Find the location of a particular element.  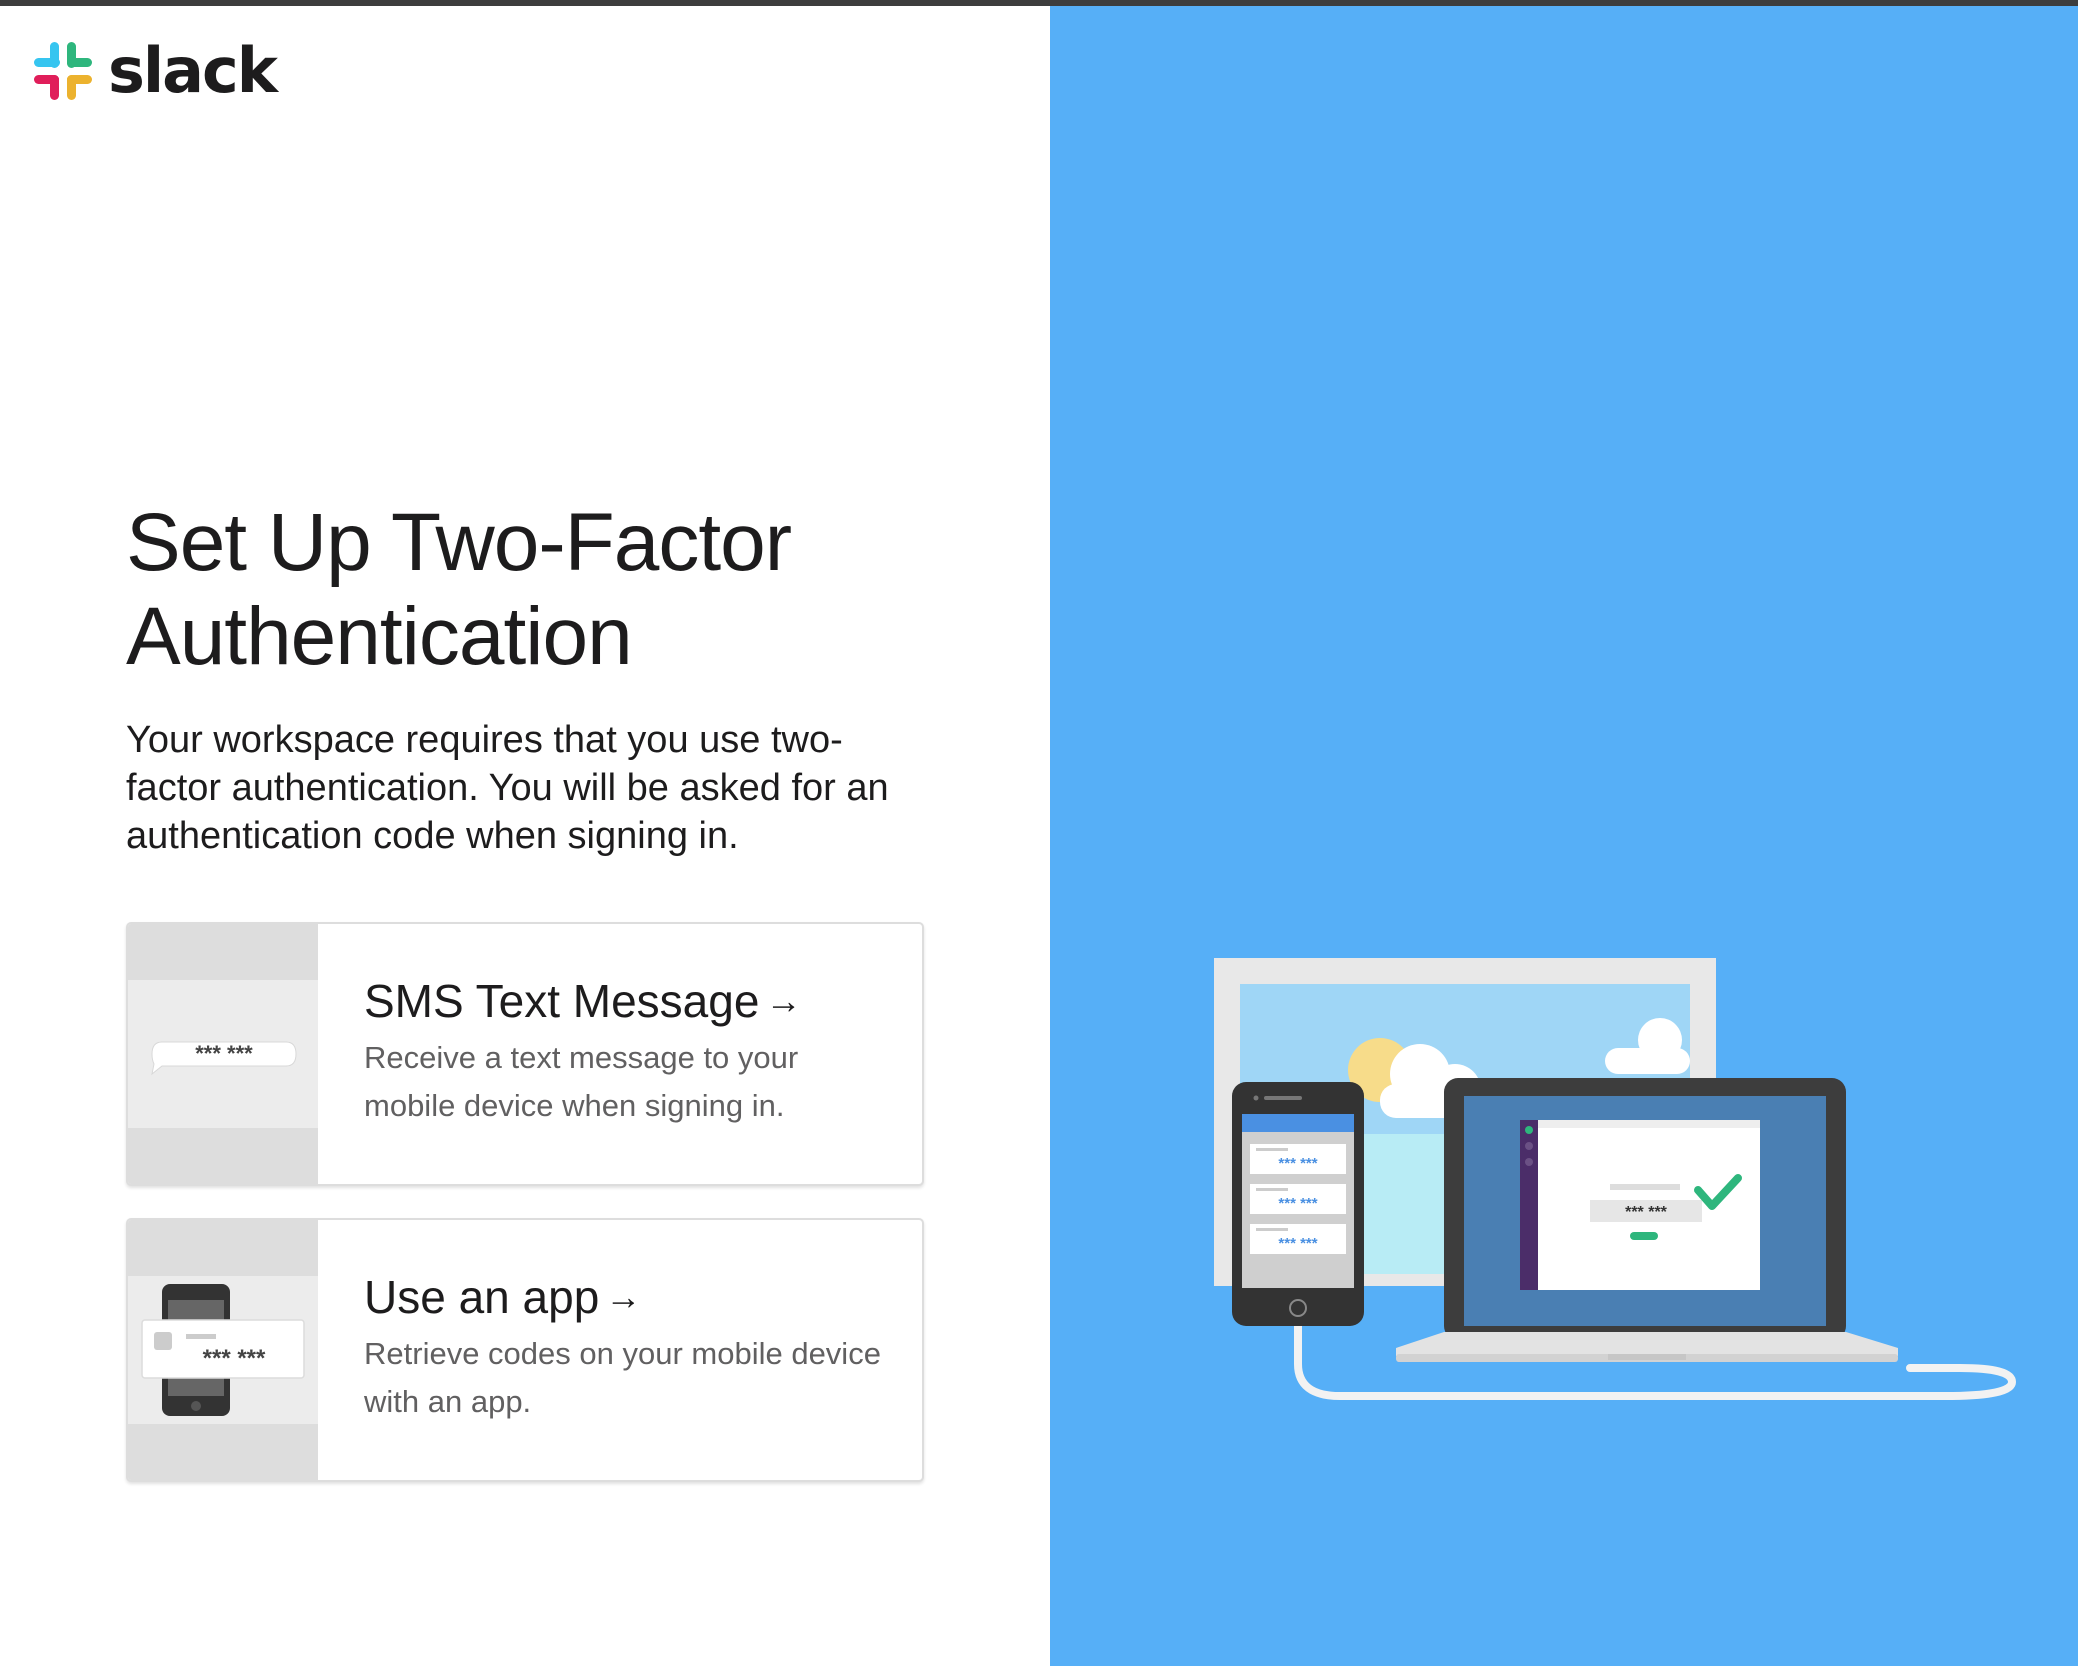

sms-thumbnail: *** *** is located at coordinates (223, 1054).